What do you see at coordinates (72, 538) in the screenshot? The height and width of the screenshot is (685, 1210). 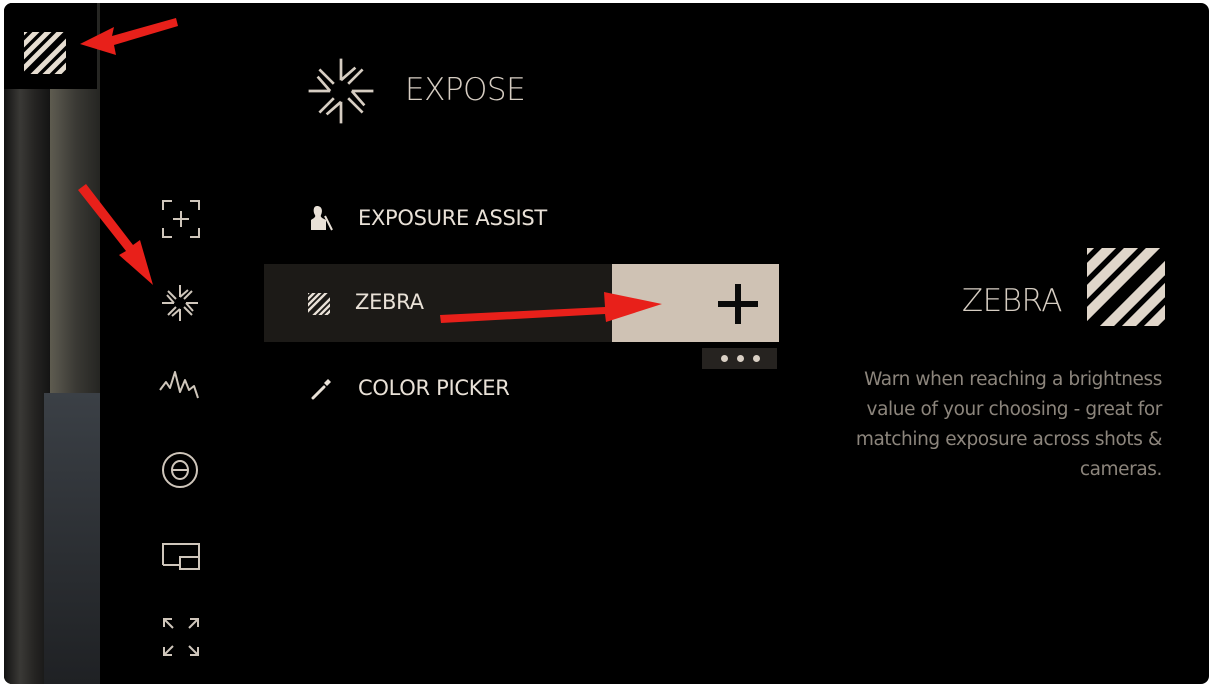 I see `preview-water` at bounding box center [72, 538].